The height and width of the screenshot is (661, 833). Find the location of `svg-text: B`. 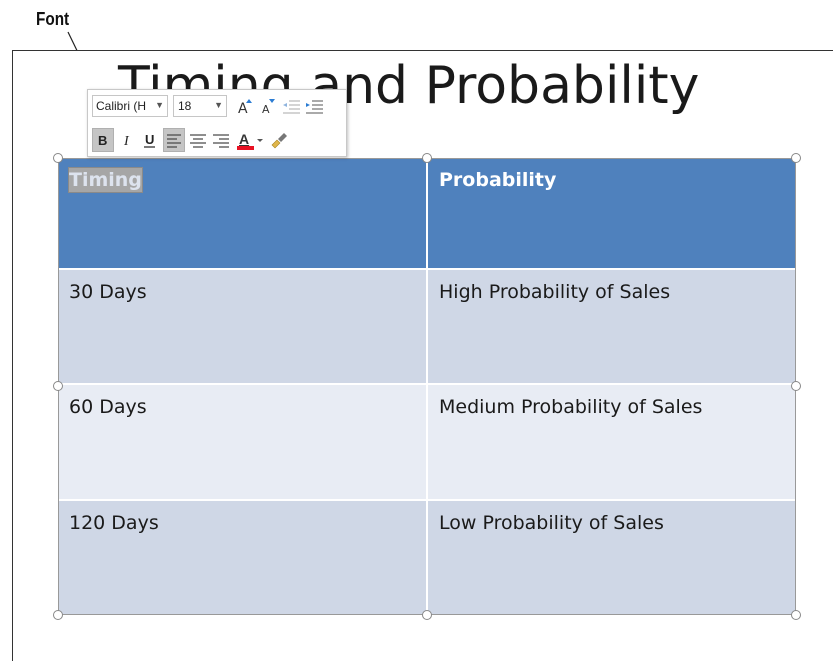

svg-text: B is located at coordinates (102, 140).